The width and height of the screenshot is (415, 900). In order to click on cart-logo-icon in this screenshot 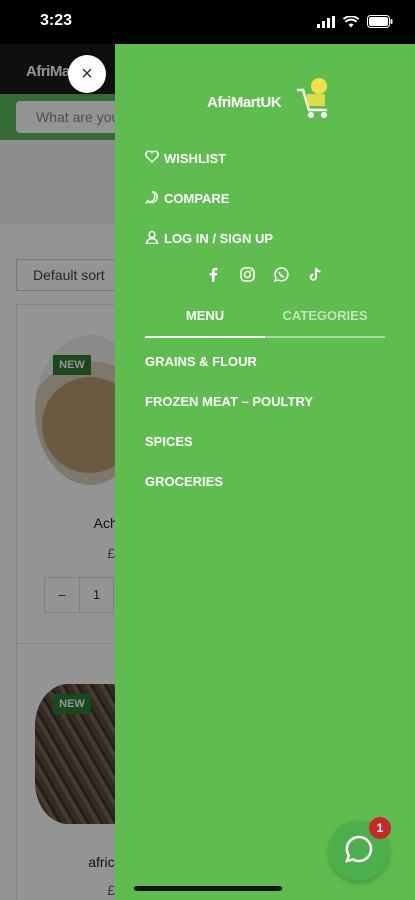, I will do `click(313, 100)`.